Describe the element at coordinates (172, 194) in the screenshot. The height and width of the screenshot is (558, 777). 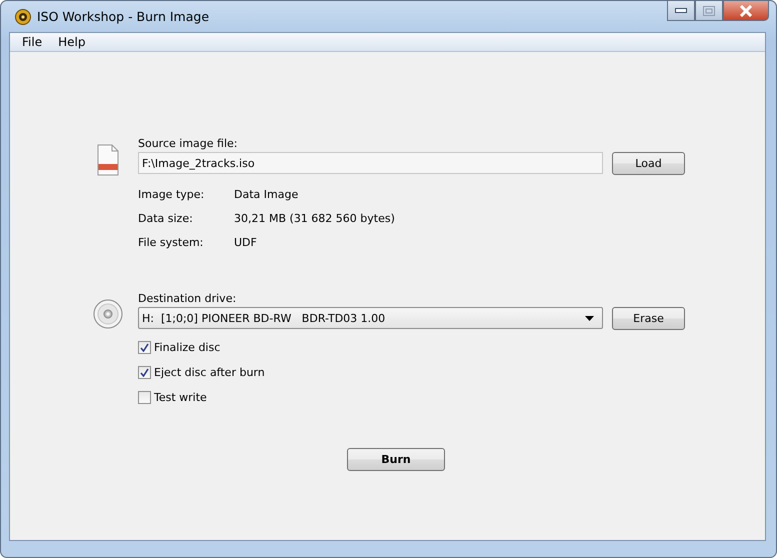
I see `info-label: Image type:` at that location.